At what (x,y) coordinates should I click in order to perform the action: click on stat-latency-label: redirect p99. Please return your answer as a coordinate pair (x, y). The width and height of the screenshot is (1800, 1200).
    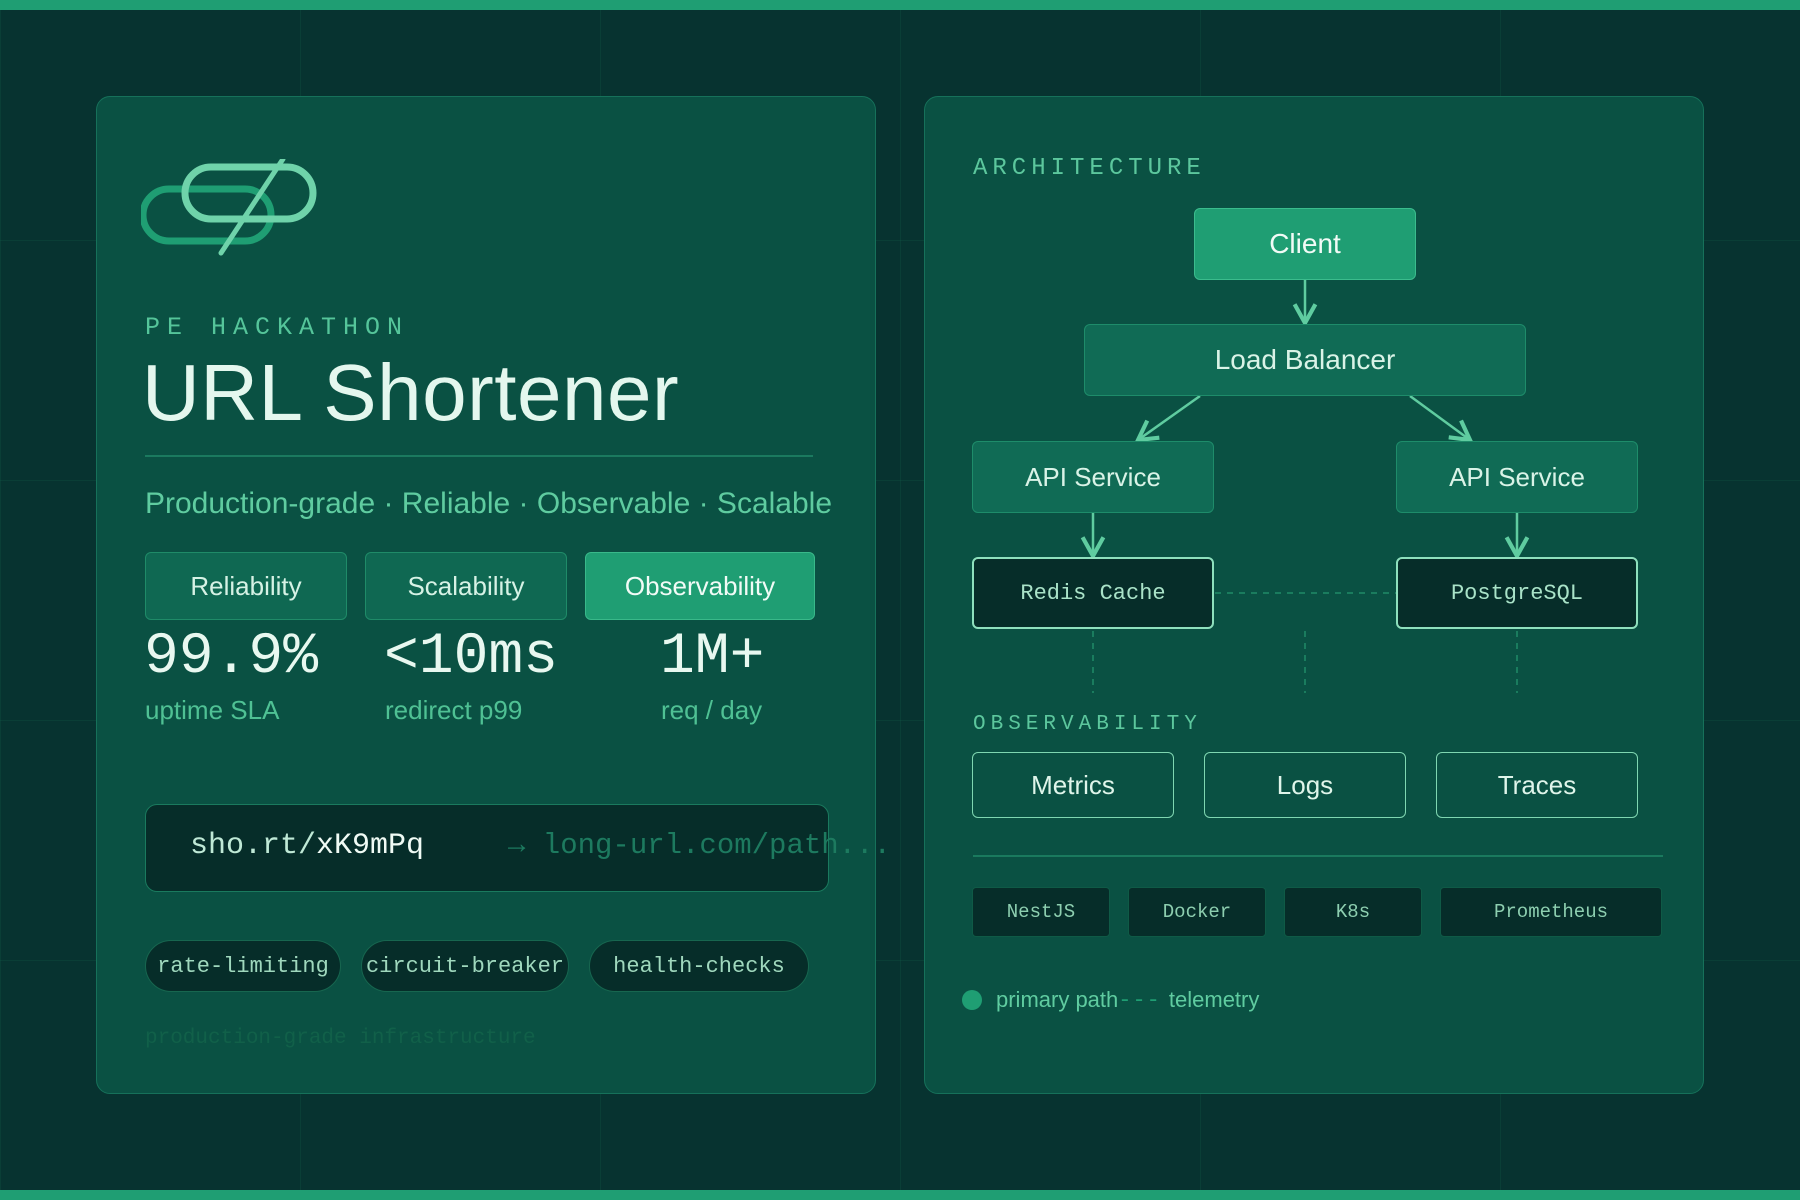
    Looking at the image, I should click on (454, 710).